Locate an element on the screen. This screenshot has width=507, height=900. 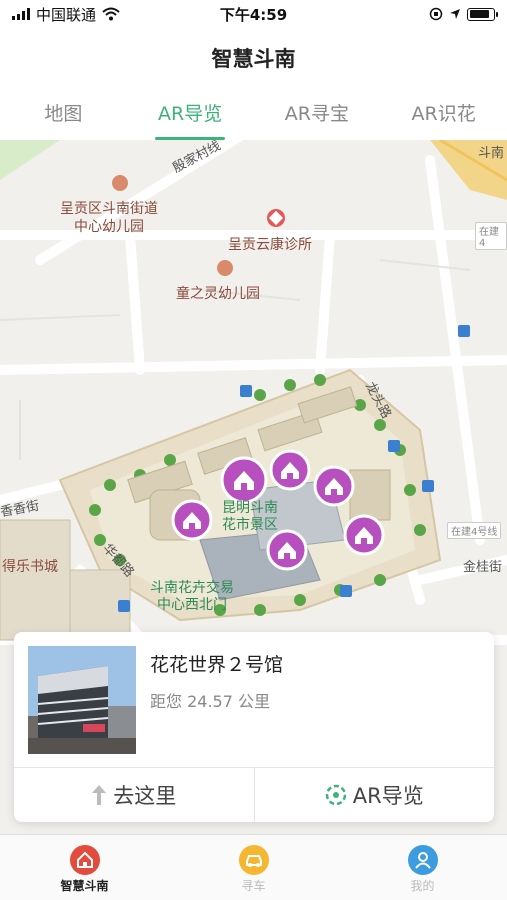
market-gate-label: 斗南花卉交易 中心西北门 is located at coordinates (192, 596).